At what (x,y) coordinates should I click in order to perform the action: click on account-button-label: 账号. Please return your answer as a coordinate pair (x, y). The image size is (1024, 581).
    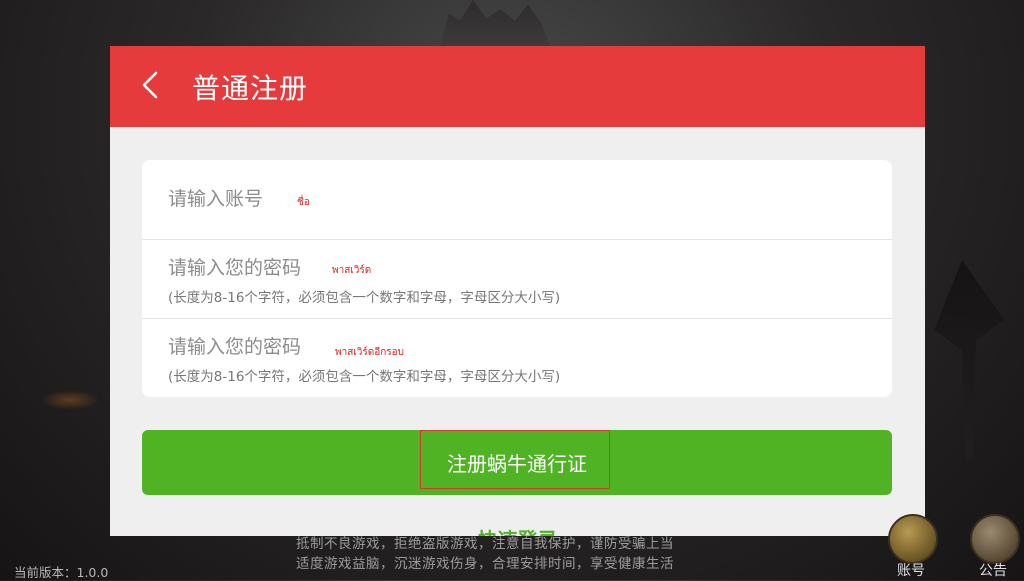
    Looking at the image, I should click on (911, 571).